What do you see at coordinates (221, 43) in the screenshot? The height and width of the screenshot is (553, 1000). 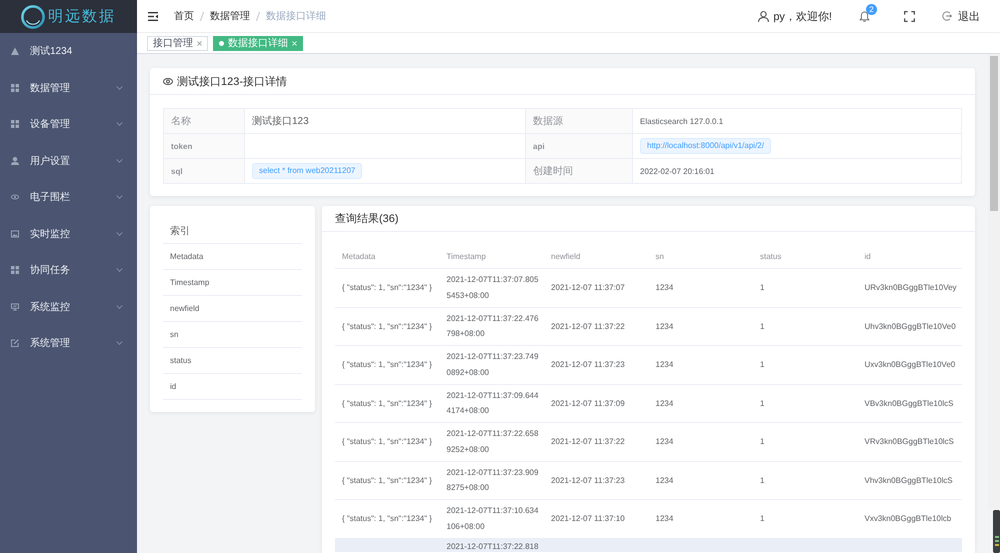 I see `dot-icon` at bounding box center [221, 43].